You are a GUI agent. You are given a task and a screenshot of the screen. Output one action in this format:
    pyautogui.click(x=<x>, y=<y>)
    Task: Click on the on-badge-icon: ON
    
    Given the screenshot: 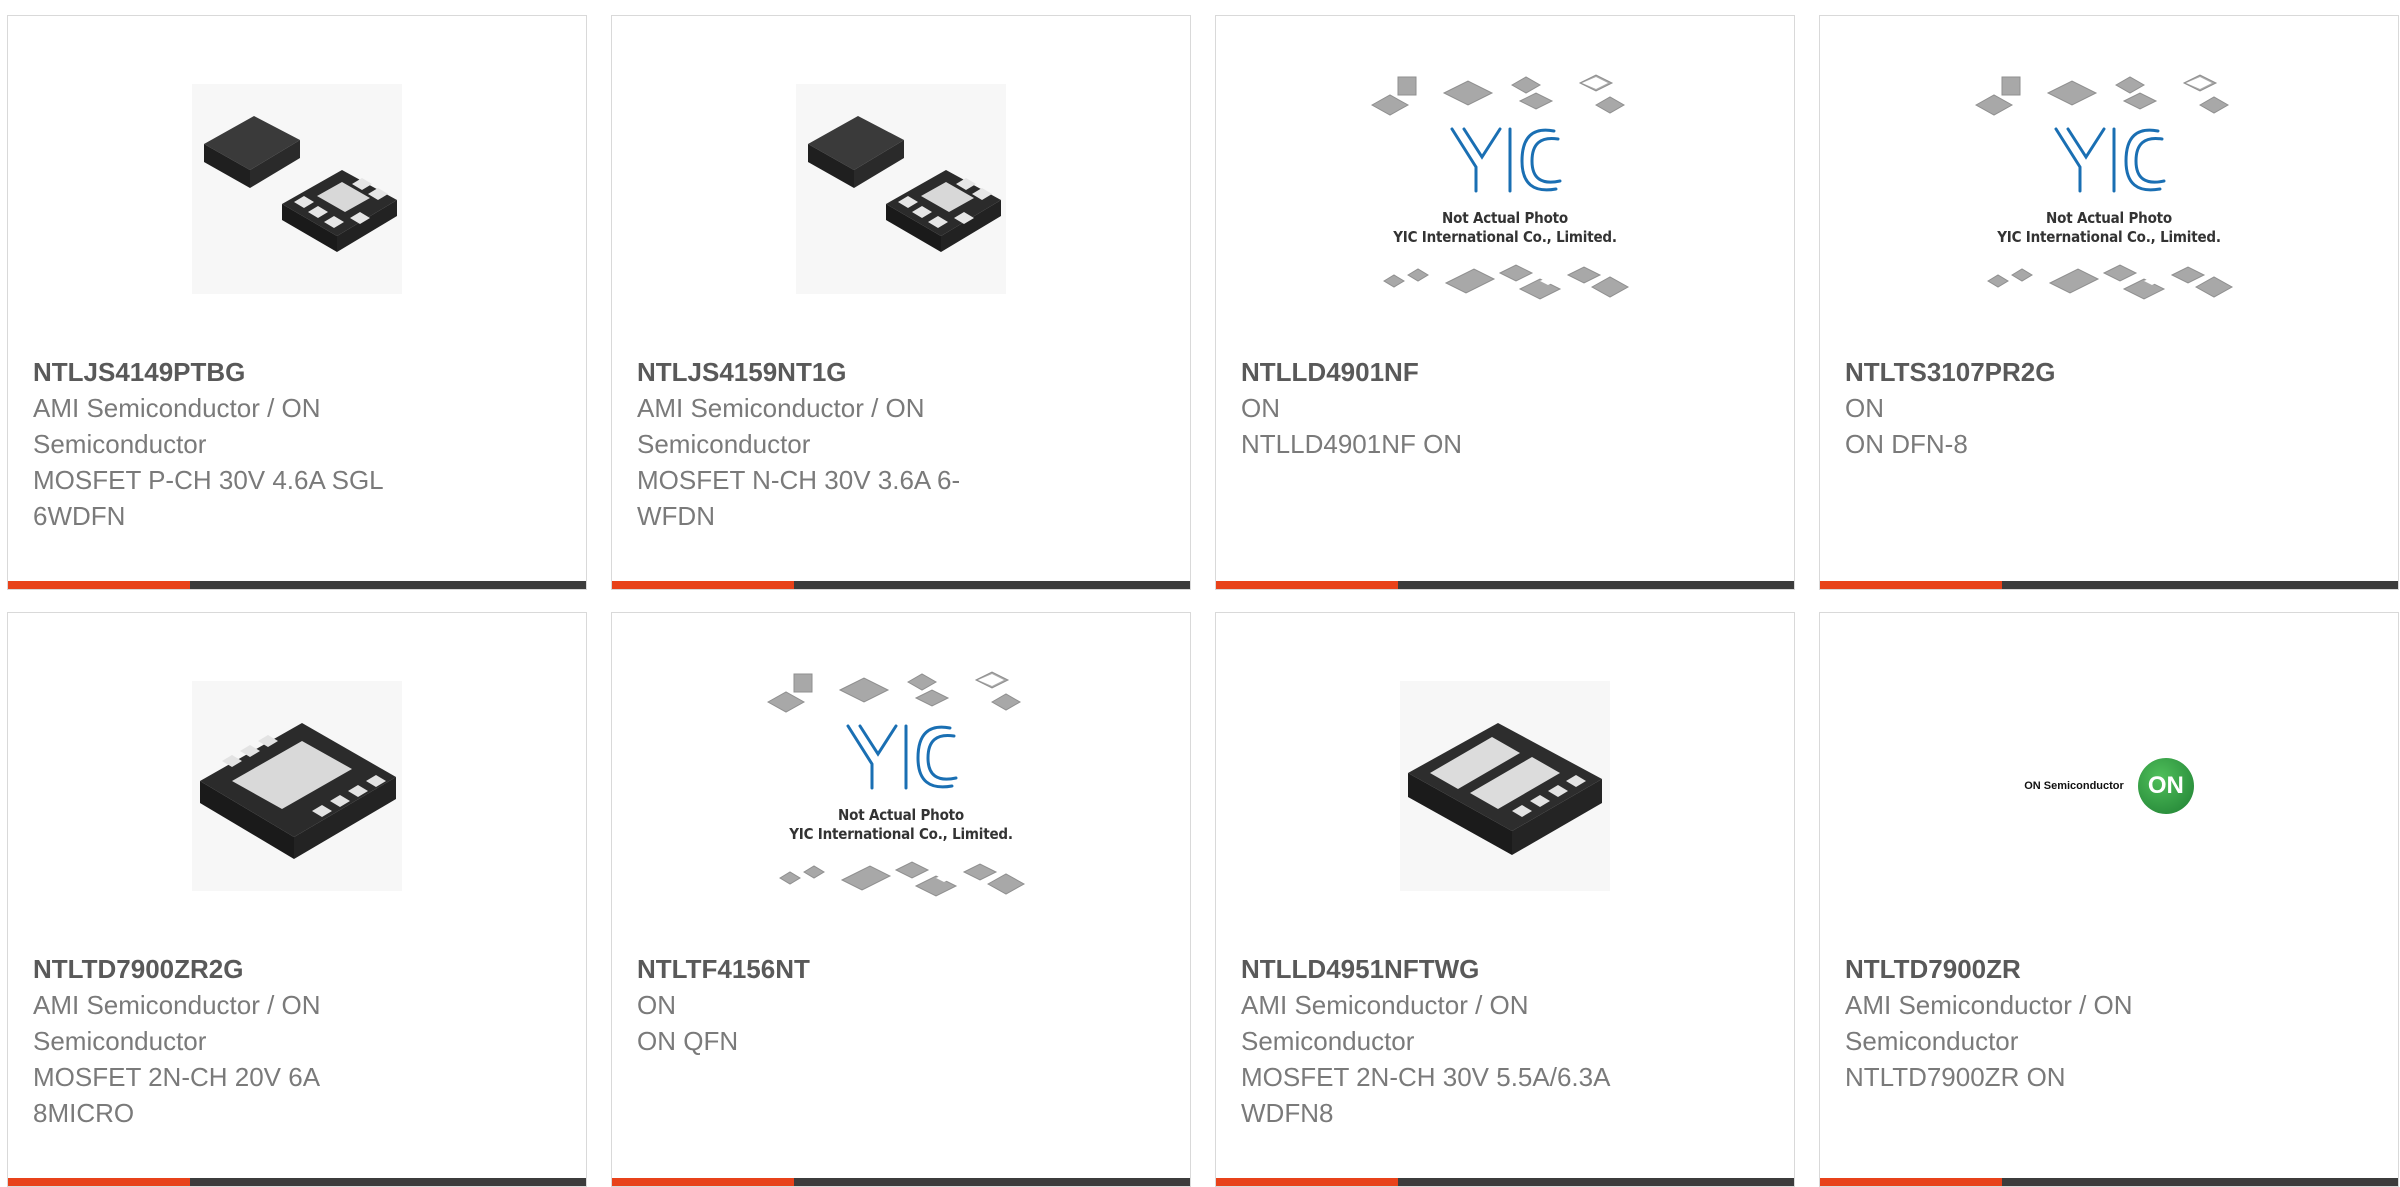 What is the action you would take?
    pyautogui.click(x=2165, y=785)
    